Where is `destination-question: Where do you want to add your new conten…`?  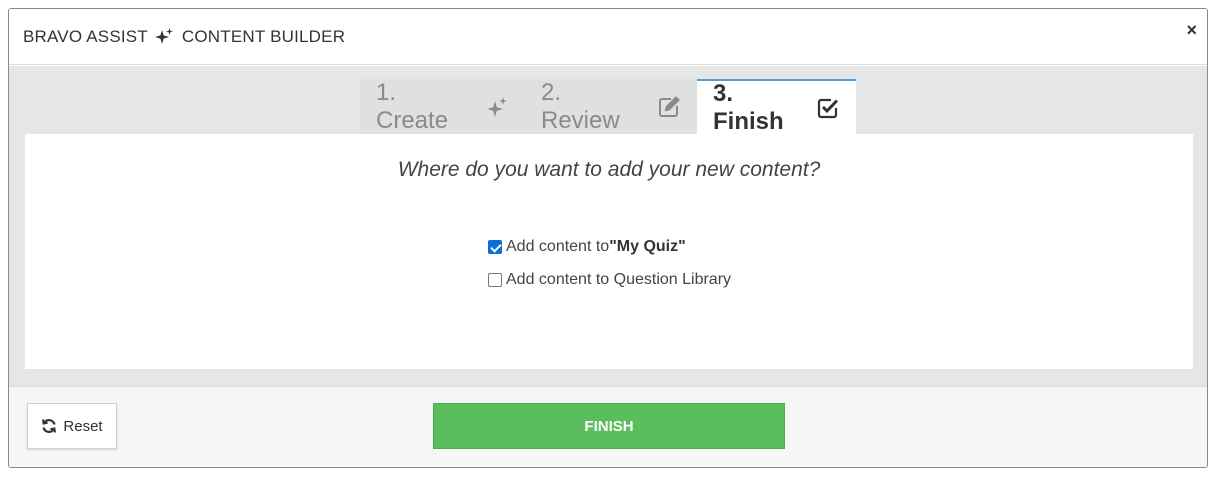
destination-question: Where do you want to add your new conten… is located at coordinates (609, 169).